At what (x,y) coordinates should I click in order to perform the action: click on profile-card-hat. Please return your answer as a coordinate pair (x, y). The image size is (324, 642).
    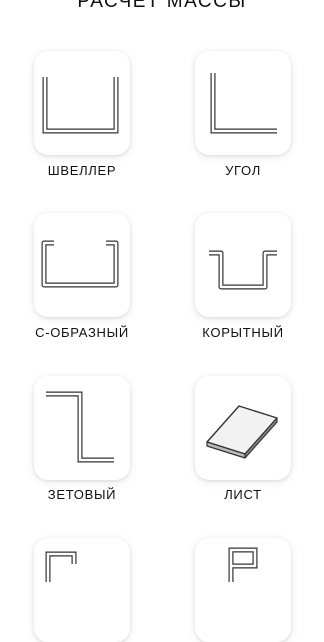
    Looking at the image, I should click on (243, 265).